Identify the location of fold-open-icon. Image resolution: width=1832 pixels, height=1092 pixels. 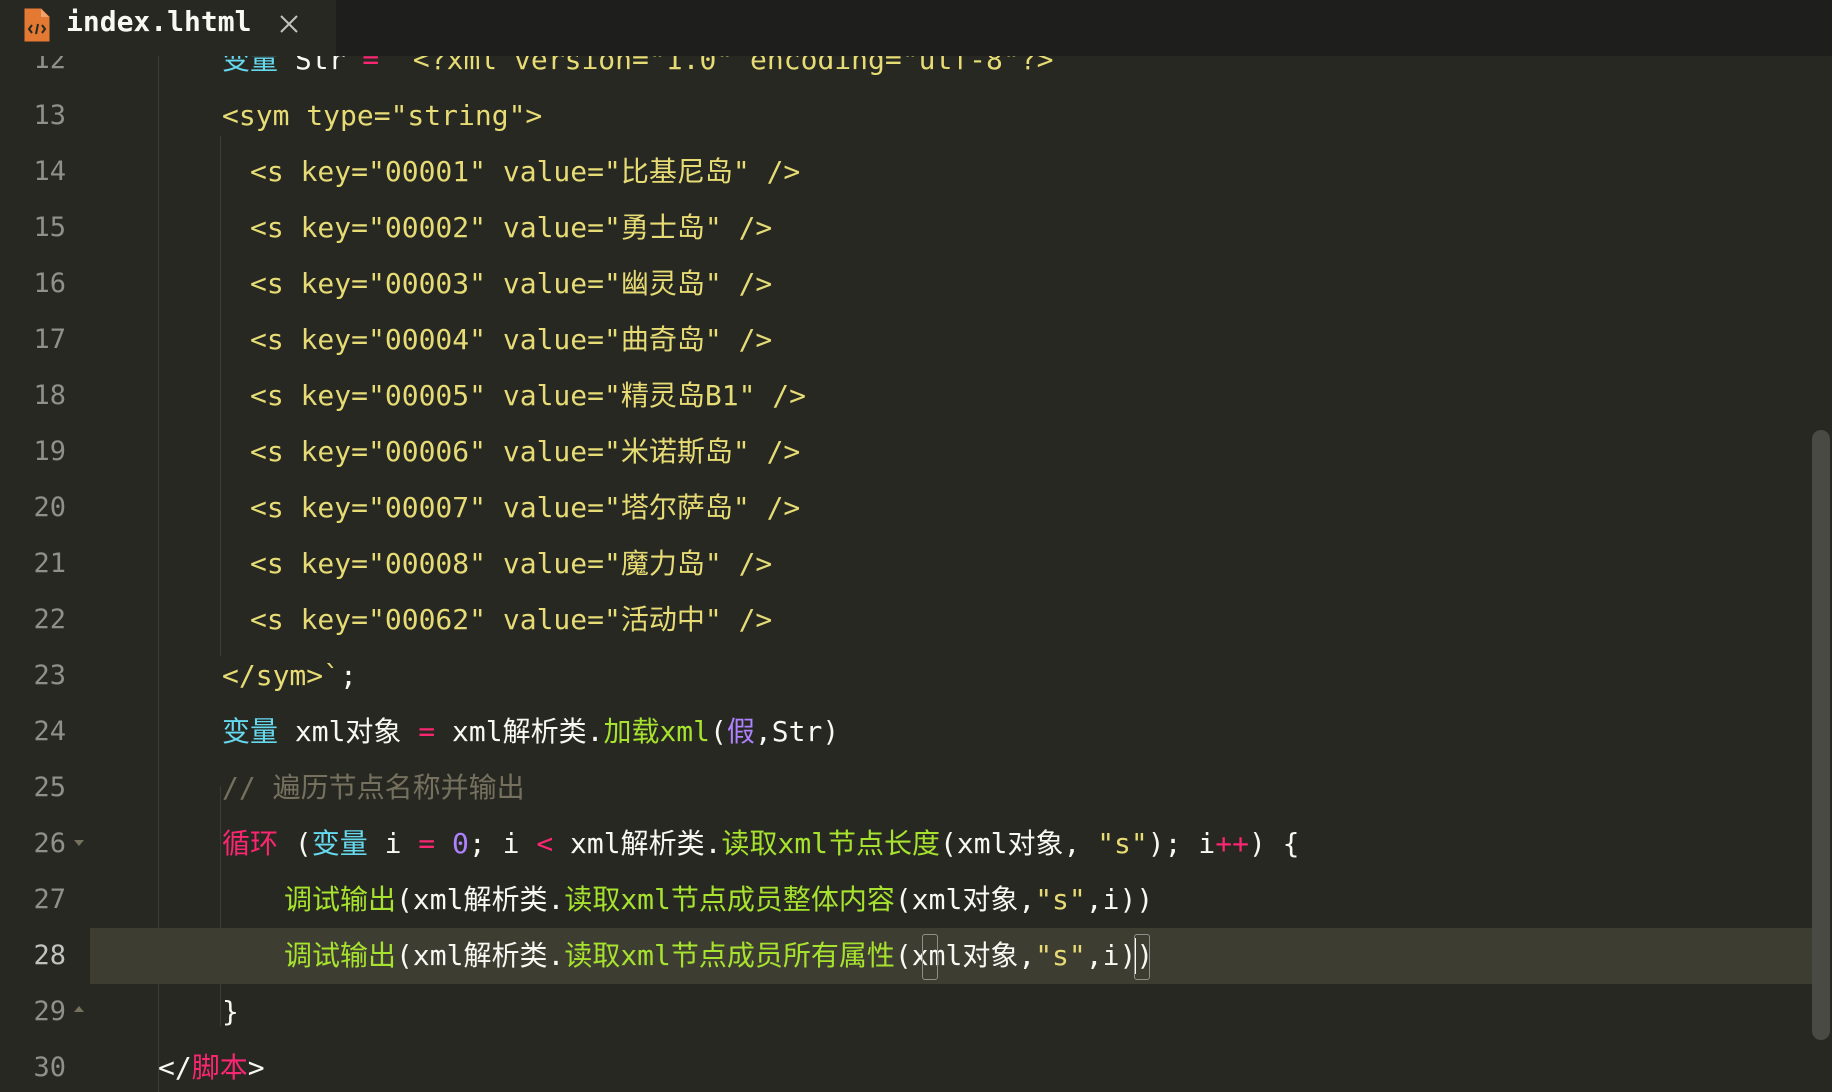
(79, 843).